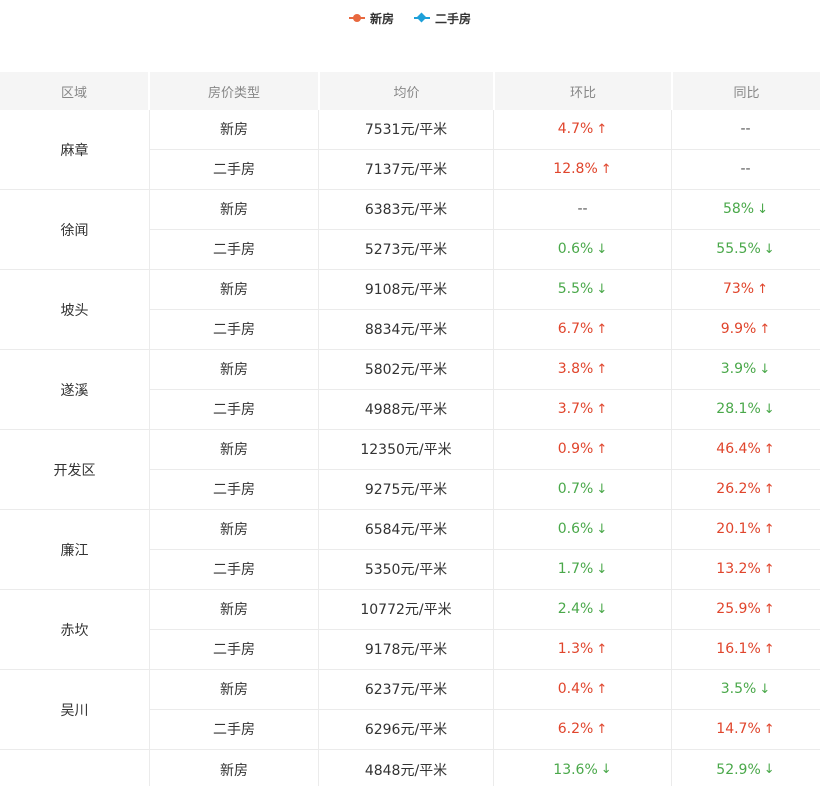 Image resolution: width=820 pixels, height=786 pixels. What do you see at coordinates (738, 369) in the screenshot?
I see `yoy-cell-value: 3.9%` at bounding box center [738, 369].